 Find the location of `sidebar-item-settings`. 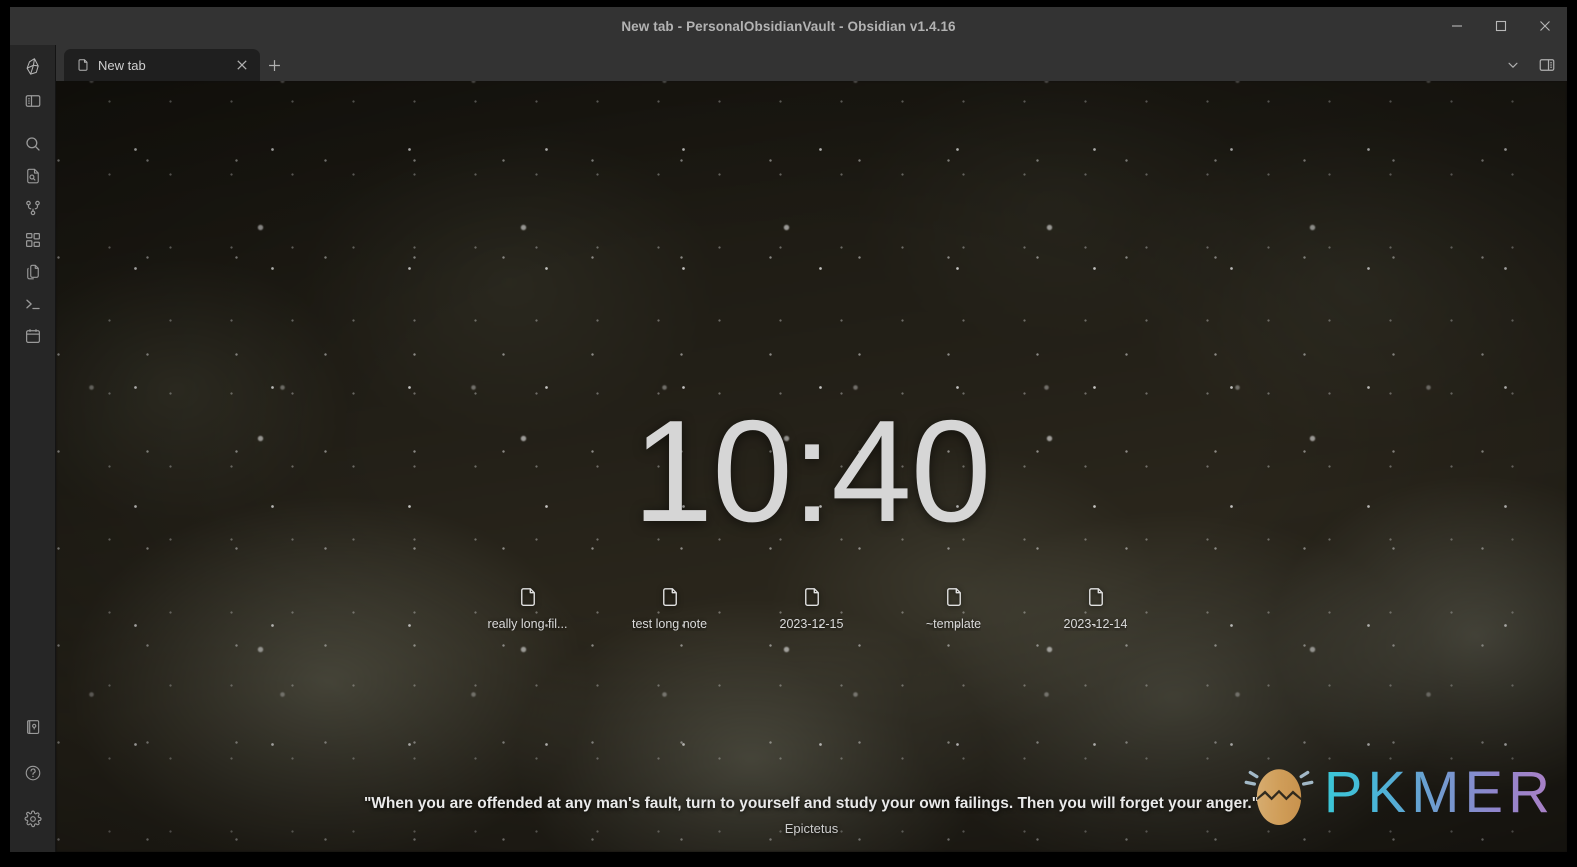

sidebar-item-settings is located at coordinates (33, 819).